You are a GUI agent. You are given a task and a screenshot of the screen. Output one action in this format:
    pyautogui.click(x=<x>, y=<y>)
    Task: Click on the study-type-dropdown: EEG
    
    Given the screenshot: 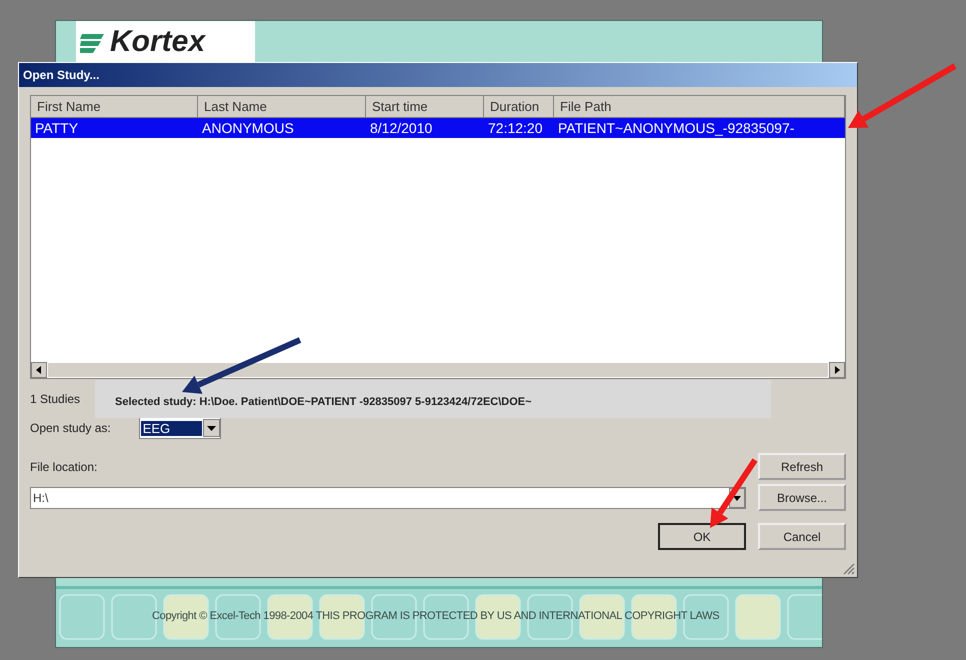 What is the action you would take?
    pyautogui.click(x=179, y=428)
    